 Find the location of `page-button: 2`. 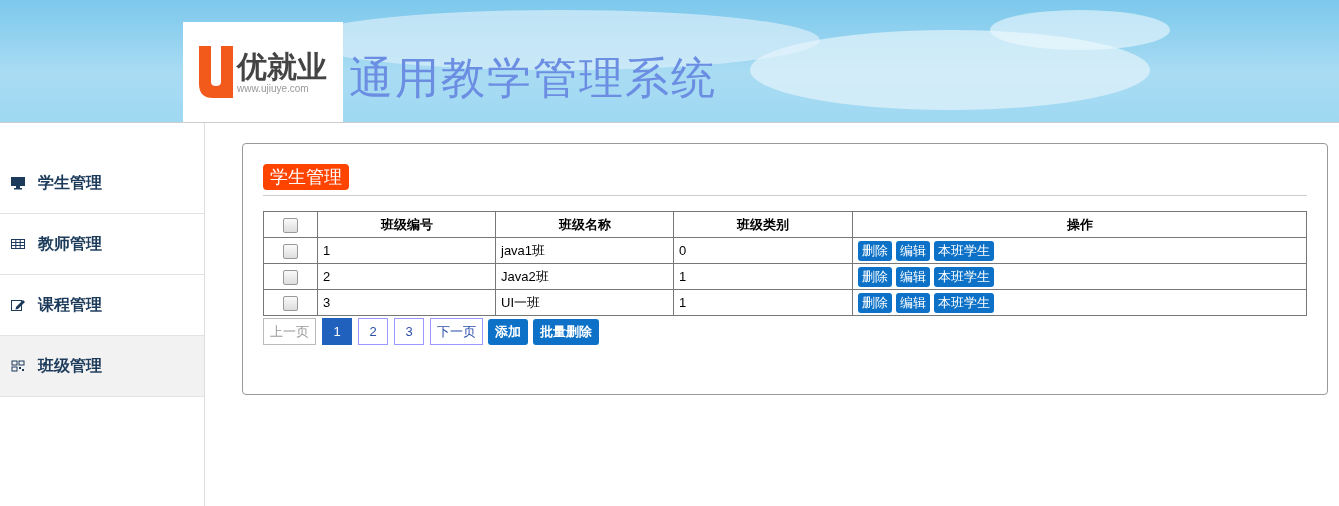

page-button: 2 is located at coordinates (373, 331).